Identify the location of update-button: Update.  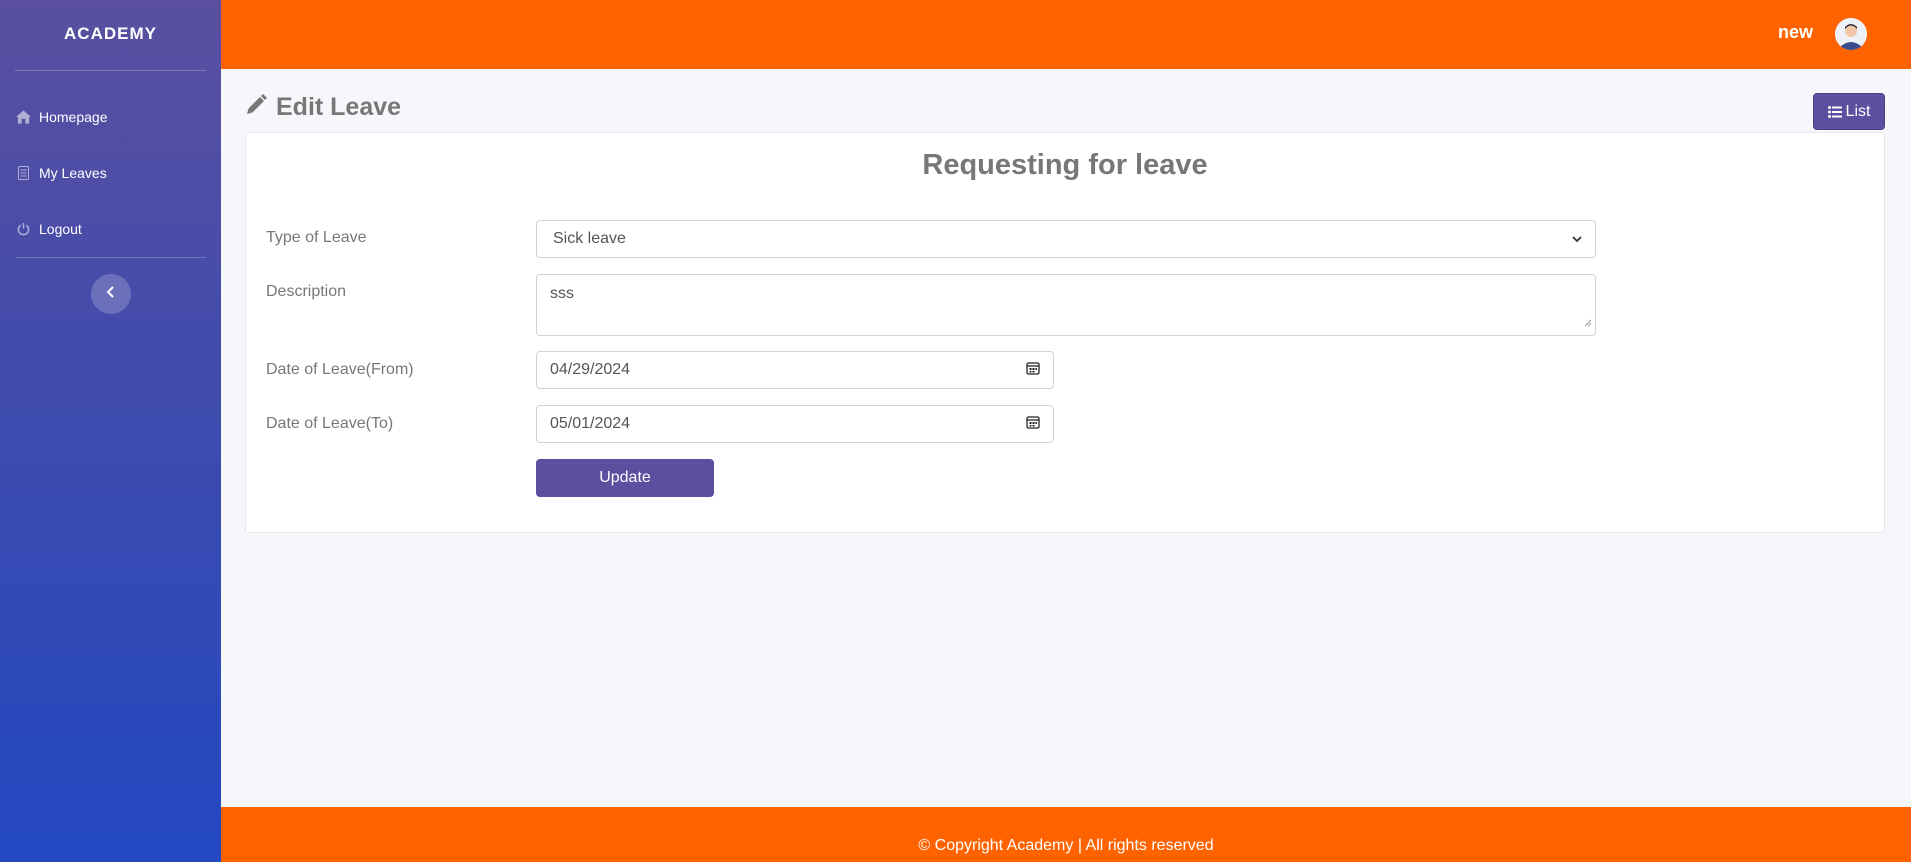
(625, 478).